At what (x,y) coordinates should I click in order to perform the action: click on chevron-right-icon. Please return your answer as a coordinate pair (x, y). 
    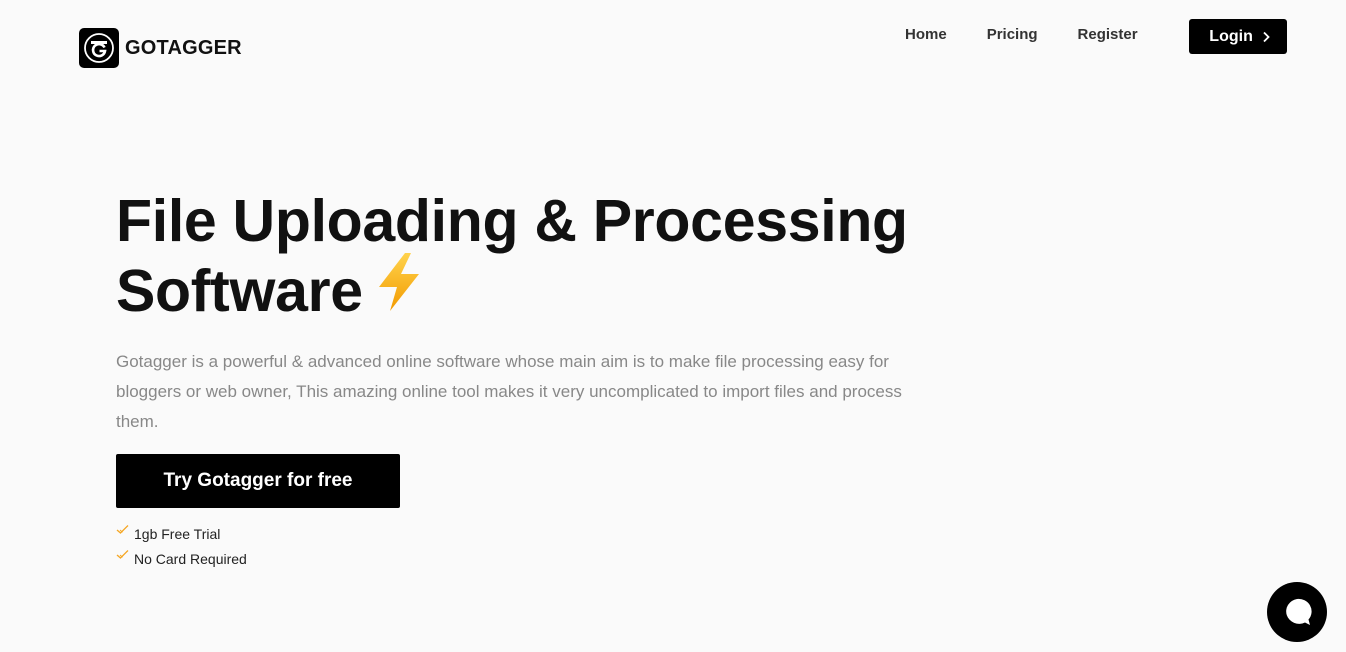
    Looking at the image, I should click on (1266, 37).